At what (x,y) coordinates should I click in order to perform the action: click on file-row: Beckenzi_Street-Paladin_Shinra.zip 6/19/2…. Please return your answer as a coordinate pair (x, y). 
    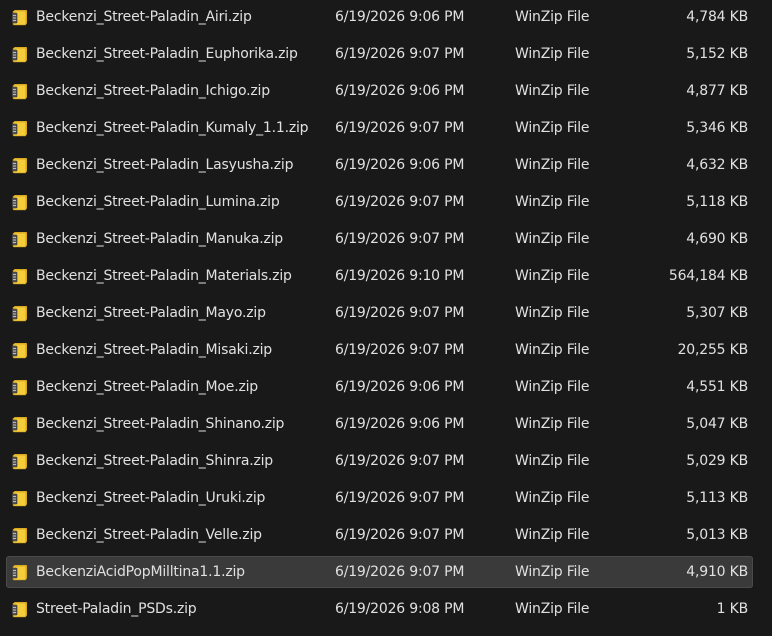
    Looking at the image, I should click on (379, 461).